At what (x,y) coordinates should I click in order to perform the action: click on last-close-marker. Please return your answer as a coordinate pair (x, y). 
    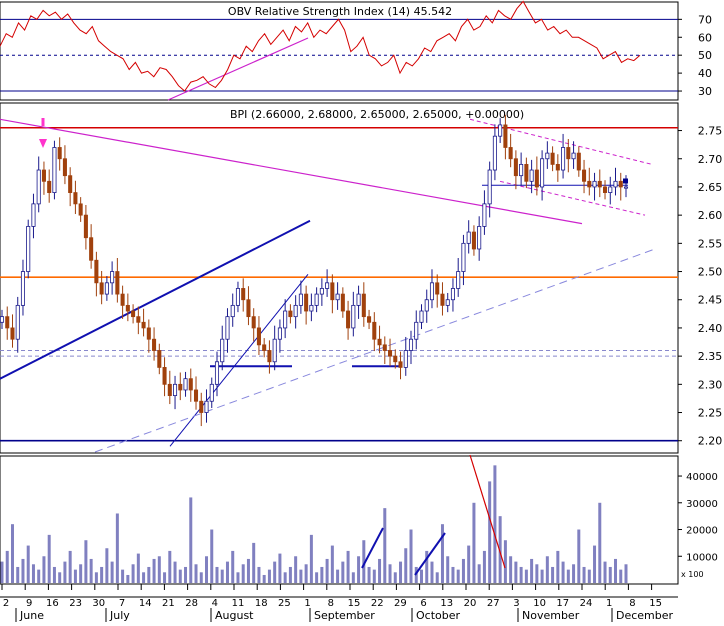
    Looking at the image, I should click on (625, 181).